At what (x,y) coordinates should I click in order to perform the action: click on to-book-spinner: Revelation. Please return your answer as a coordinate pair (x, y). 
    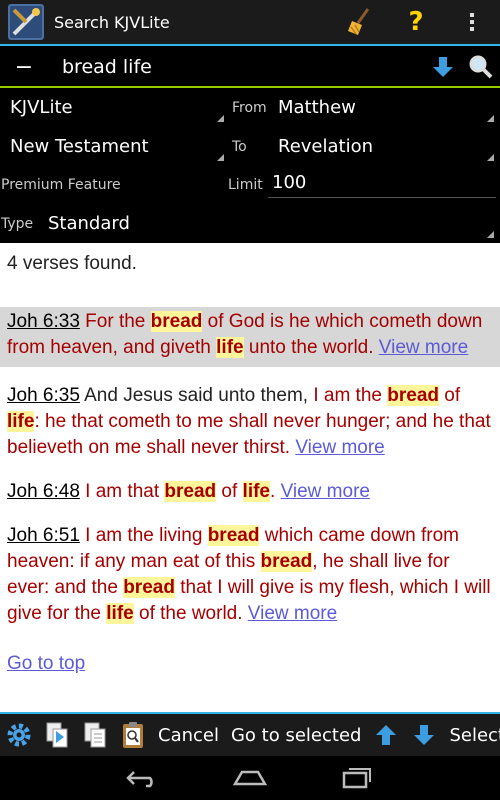
    Looking at the image, I should click on (383, 146).